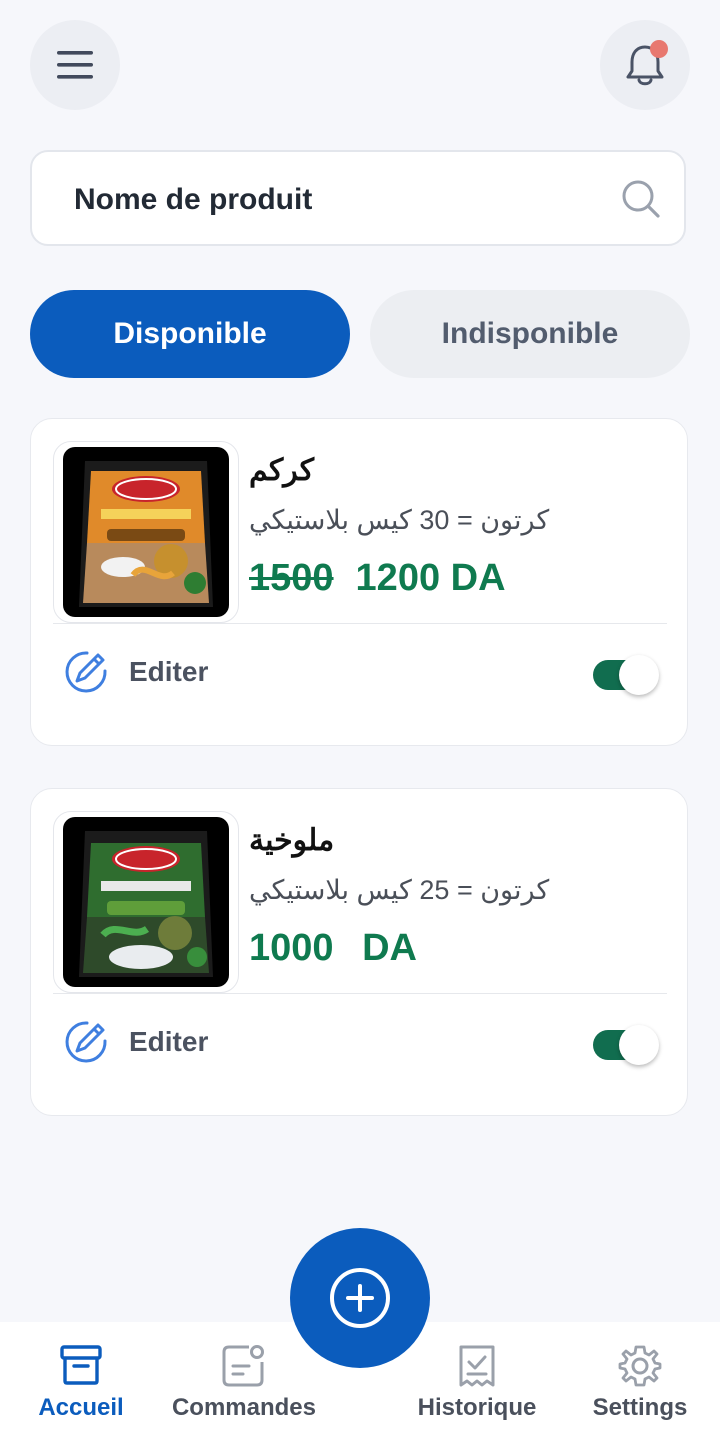  I want to click on search-input, so click(334, 200).